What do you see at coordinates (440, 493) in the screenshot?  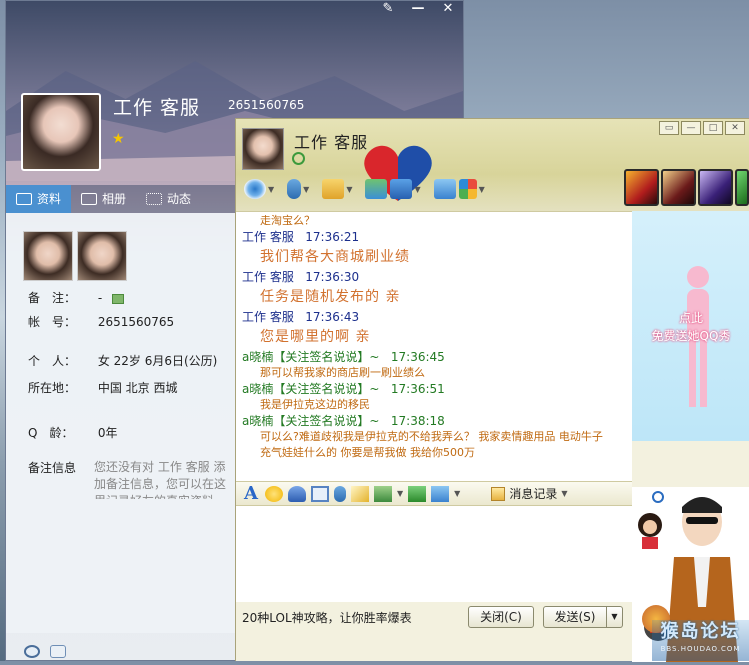 I see `screenshot-icon` at bounding box center [440, 493].